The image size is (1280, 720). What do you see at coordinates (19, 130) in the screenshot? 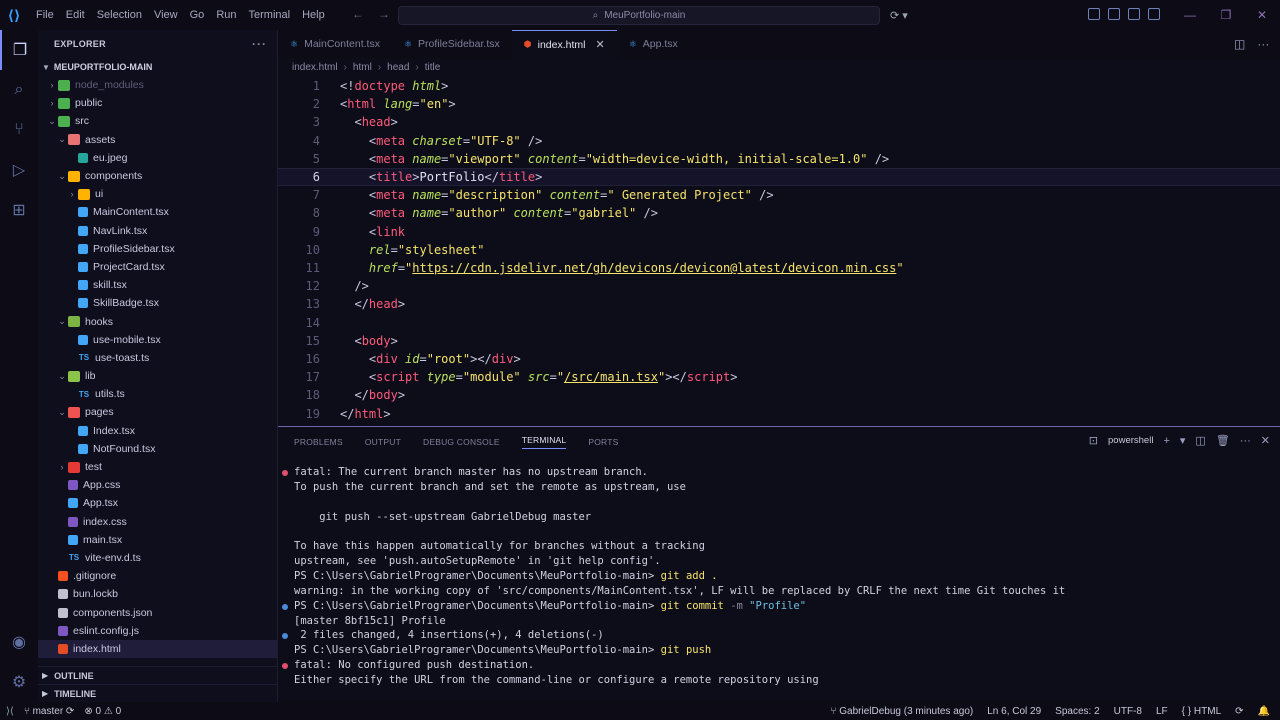
I see `source-control-icon: ⑂` at bounding box center [19, 130].